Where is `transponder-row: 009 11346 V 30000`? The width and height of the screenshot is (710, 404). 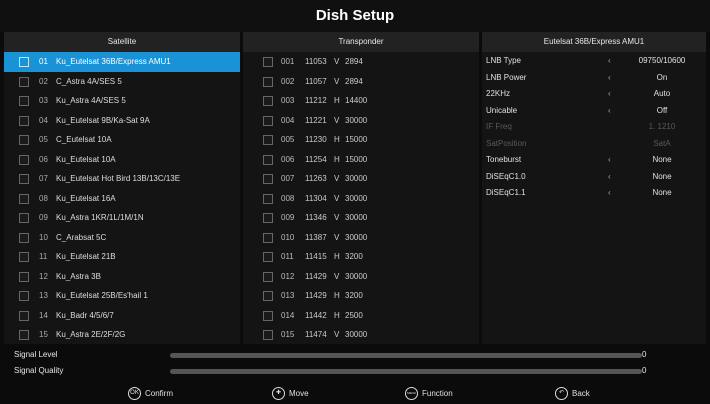
transponder-row: 009 11346 V 30000 is located at coordinates (361, 218).